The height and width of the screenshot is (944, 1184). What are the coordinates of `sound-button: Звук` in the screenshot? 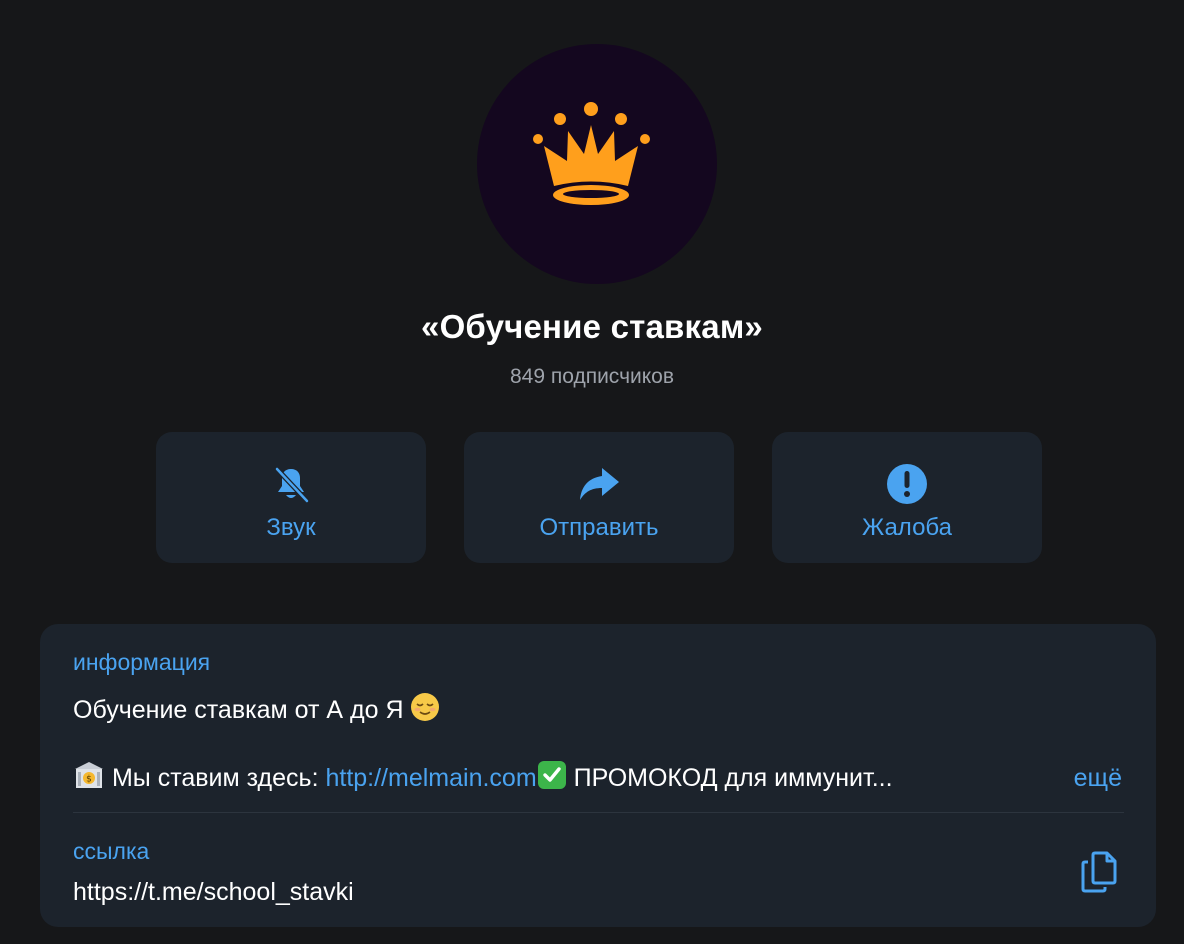 It's located at (291, 497).